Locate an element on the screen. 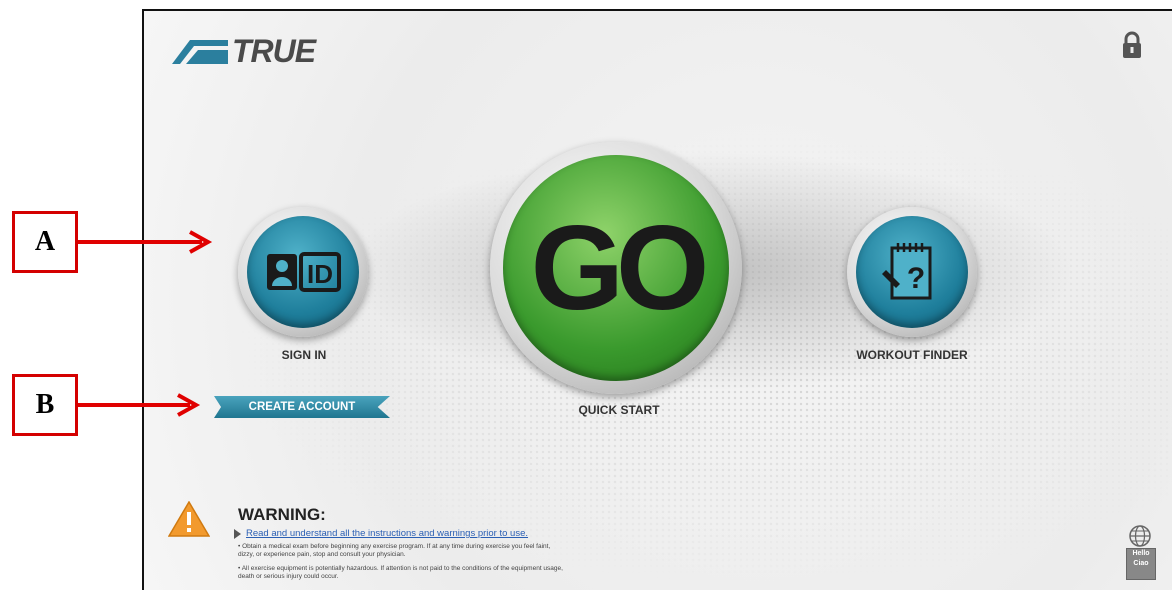 Image resolution: width=1172 pixels, height=590 pixels. play-arrow-icon is located at coordinates (237, 534).